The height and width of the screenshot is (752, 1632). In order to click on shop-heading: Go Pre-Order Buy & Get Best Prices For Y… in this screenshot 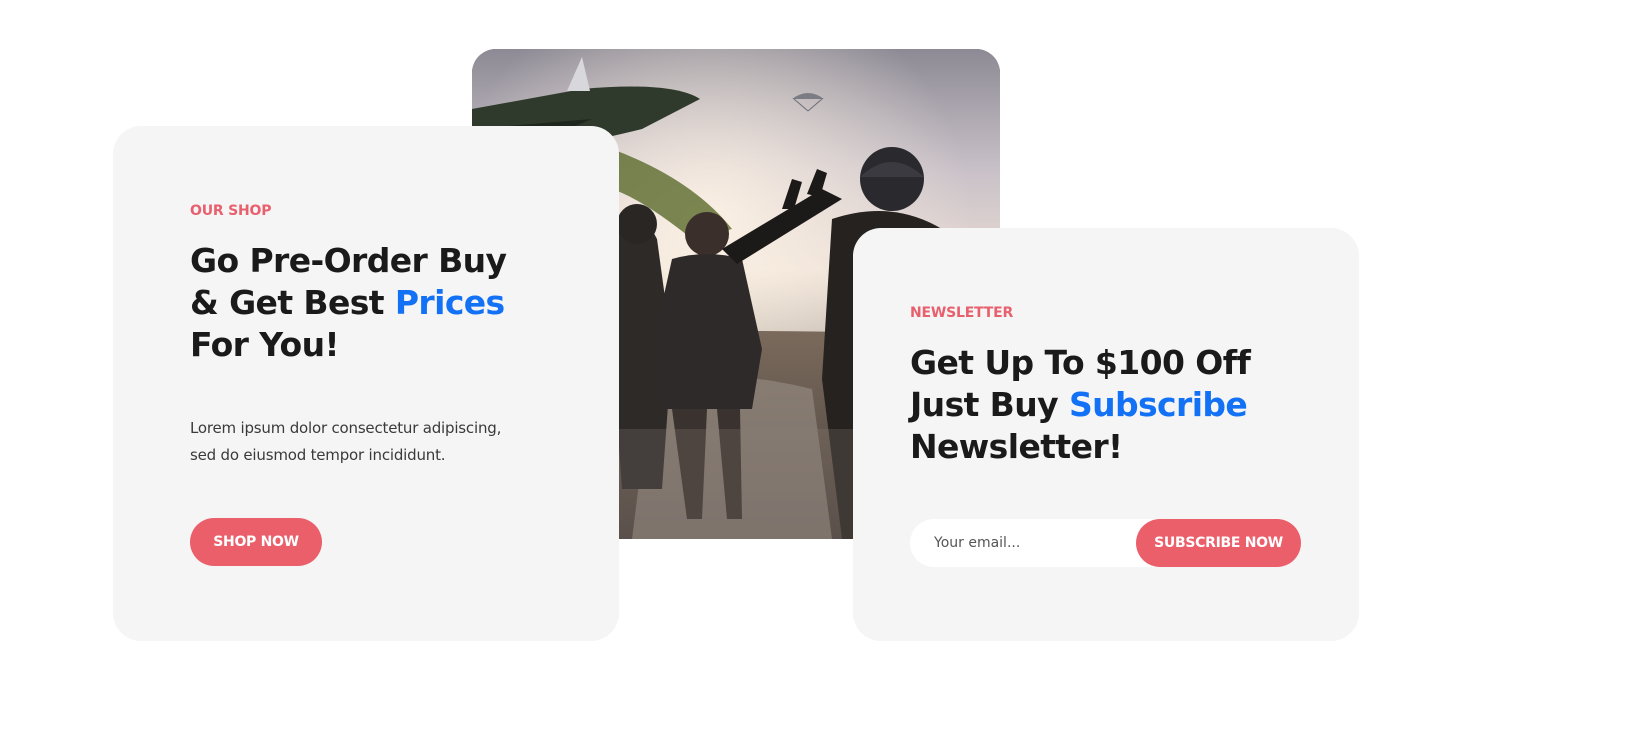, I will do `click(366, 303)`.